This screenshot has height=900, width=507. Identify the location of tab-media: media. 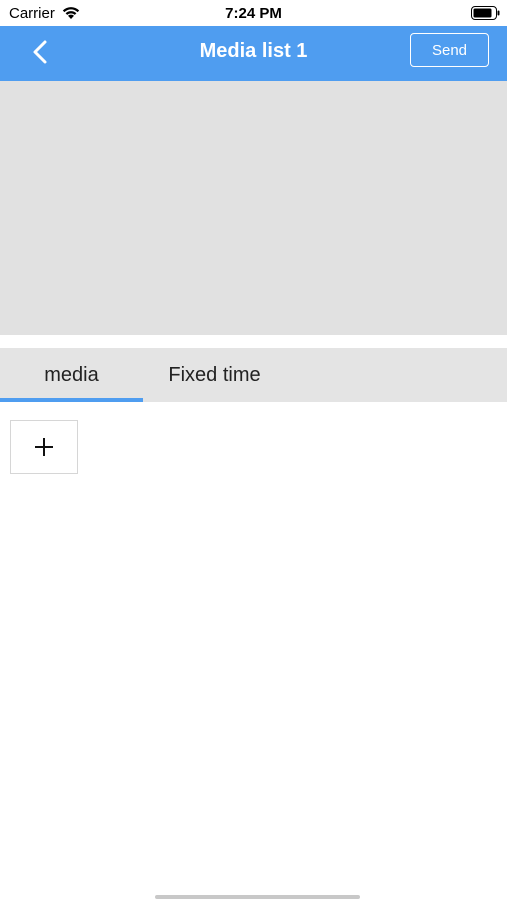
(71, 375).